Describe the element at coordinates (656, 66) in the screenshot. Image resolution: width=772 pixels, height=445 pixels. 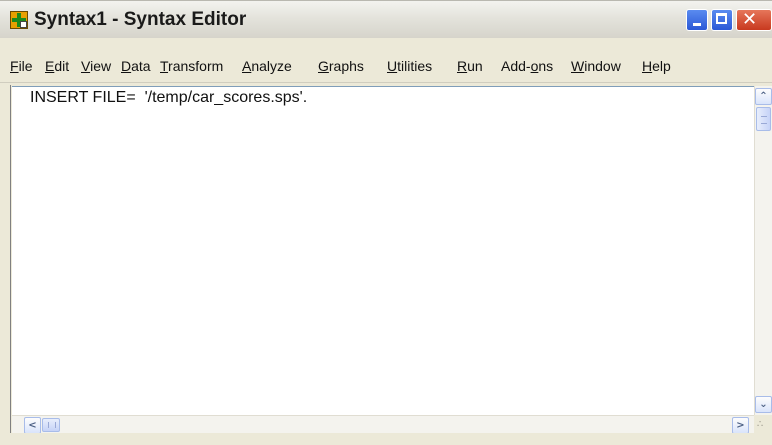
I see `menu-help: Help` at that location.